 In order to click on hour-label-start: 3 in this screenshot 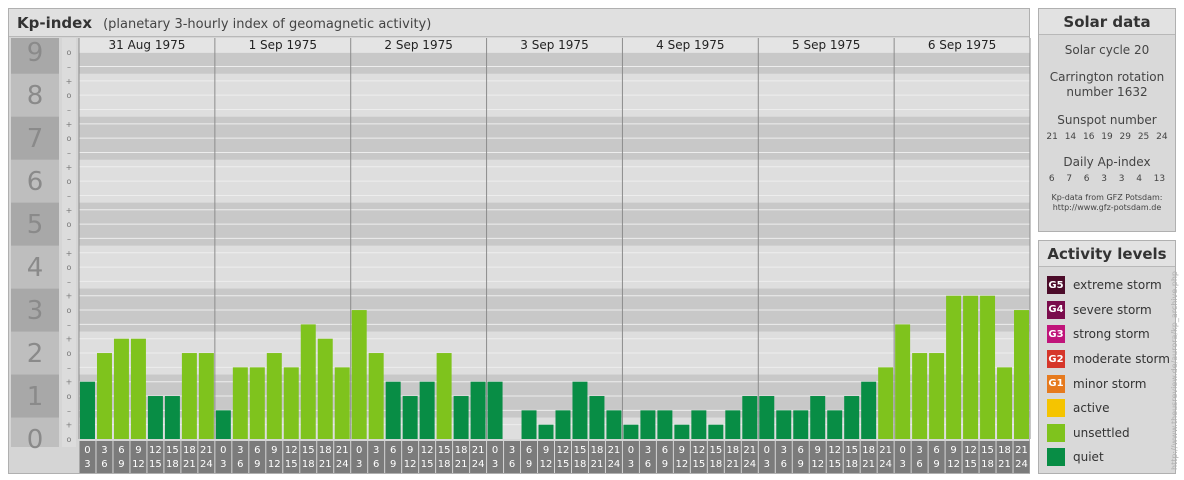, I will do `click(240, 450)`.